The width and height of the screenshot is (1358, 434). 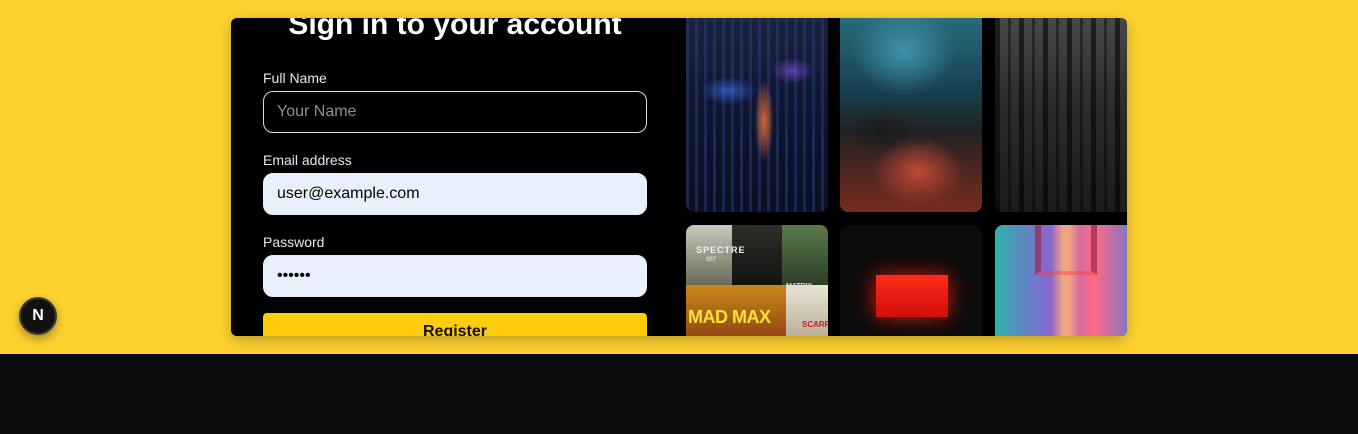 What do you see at coordinates (729, 317) in the screenshot?
I see `poster-text-madmax: MAD MAX` at bounding box center [729, 317].